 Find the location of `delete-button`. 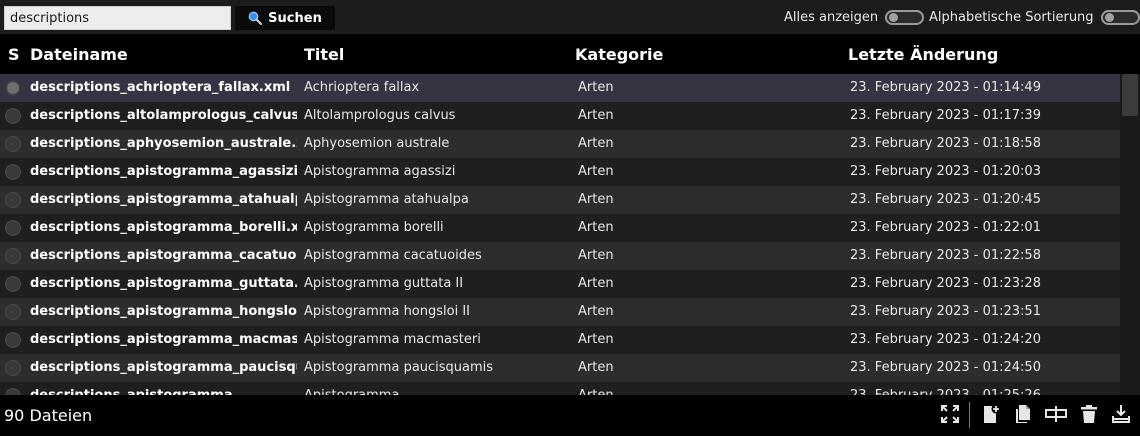

delete-button is located at coordinates (1089, 416).